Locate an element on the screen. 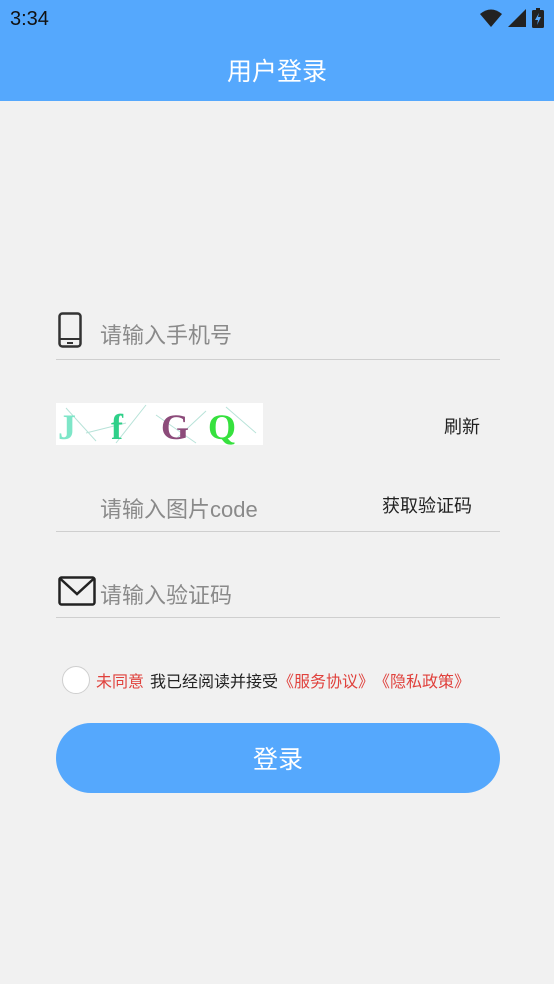  privacy-policy-link: 《隐私政策》 is located at coordinates (422, 680).